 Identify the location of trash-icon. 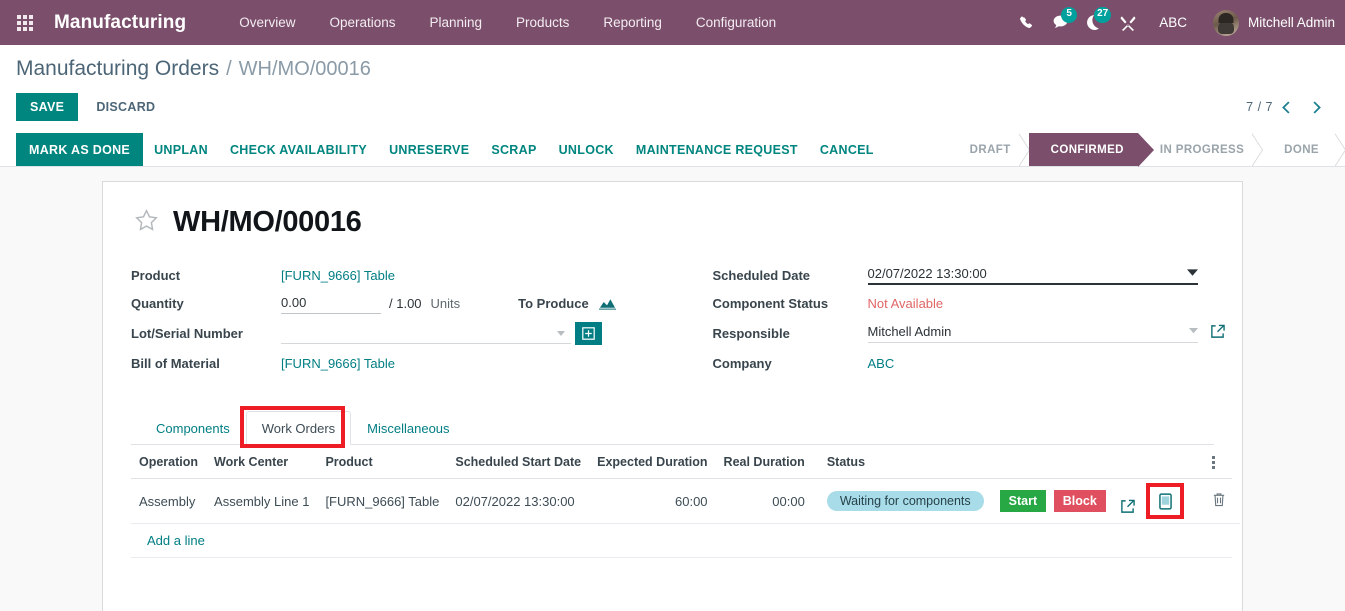
(1219, 499).